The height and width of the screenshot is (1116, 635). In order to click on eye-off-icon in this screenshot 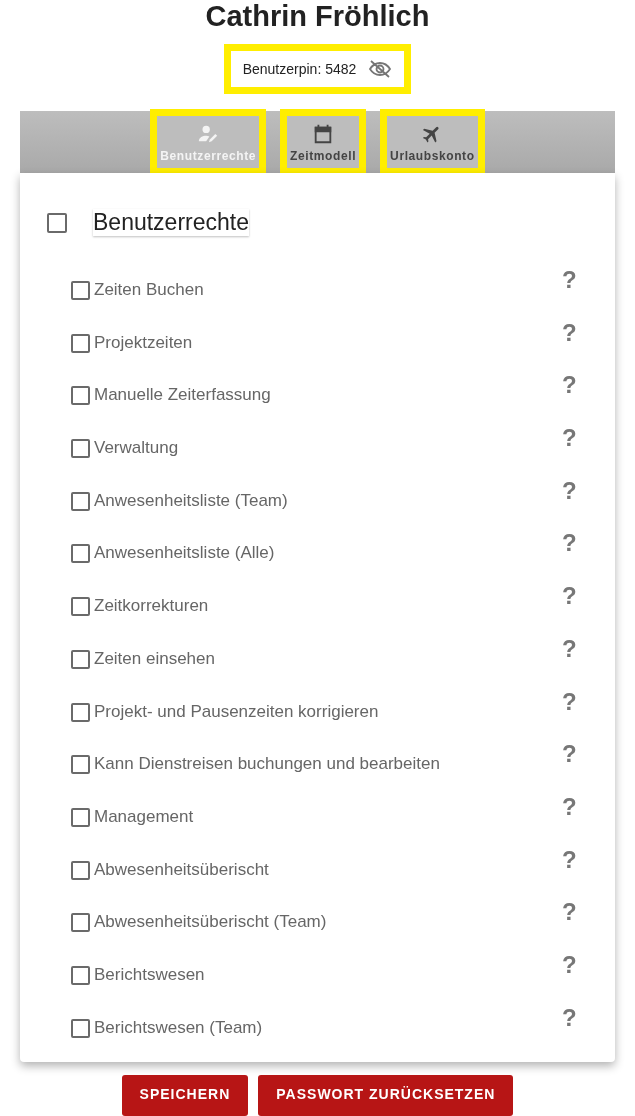, I will do `click(380, 69)`.